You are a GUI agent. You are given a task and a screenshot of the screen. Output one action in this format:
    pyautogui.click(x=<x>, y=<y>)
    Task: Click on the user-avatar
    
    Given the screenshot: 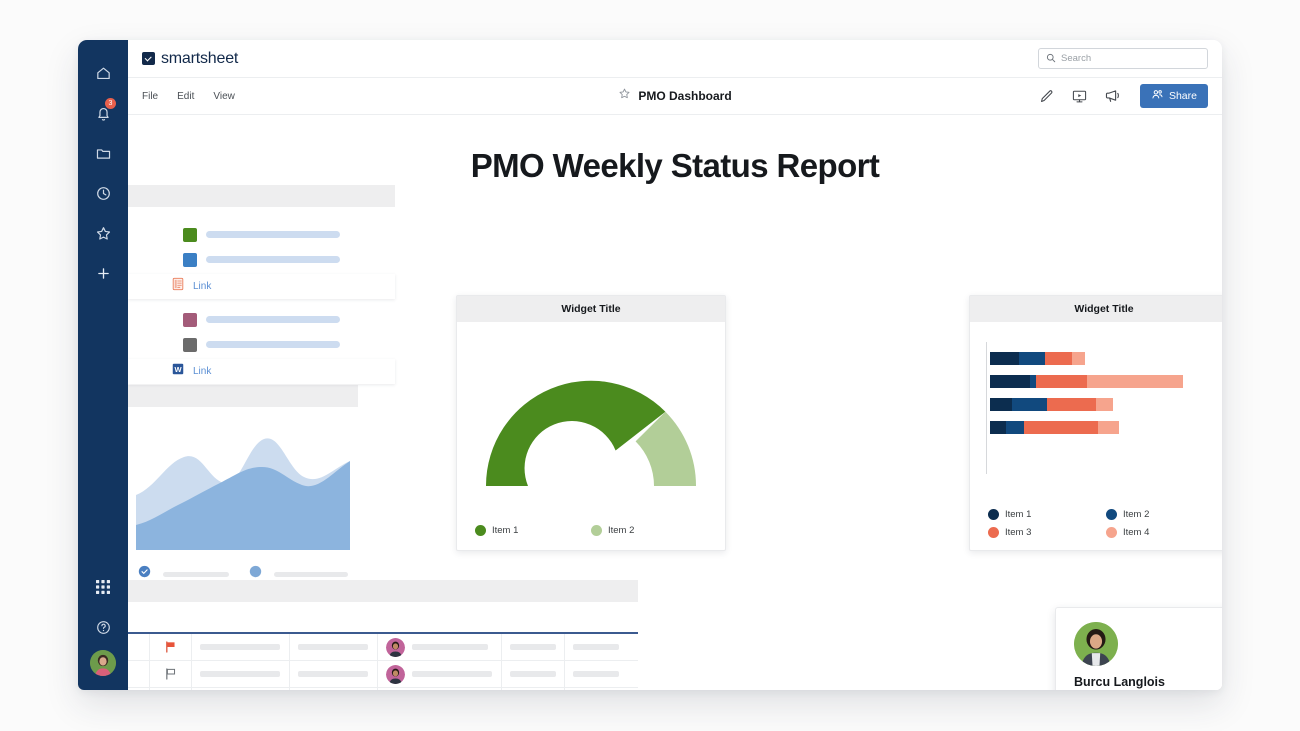 What is the action you would take?
    pyautogui.click(x=103, y=663)
    